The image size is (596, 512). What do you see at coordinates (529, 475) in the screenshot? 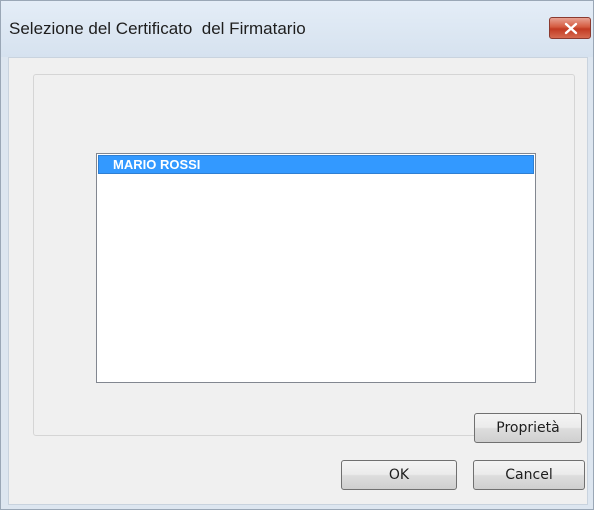
I see `cancel-button: Cancel` at bounding box center [529, 475].